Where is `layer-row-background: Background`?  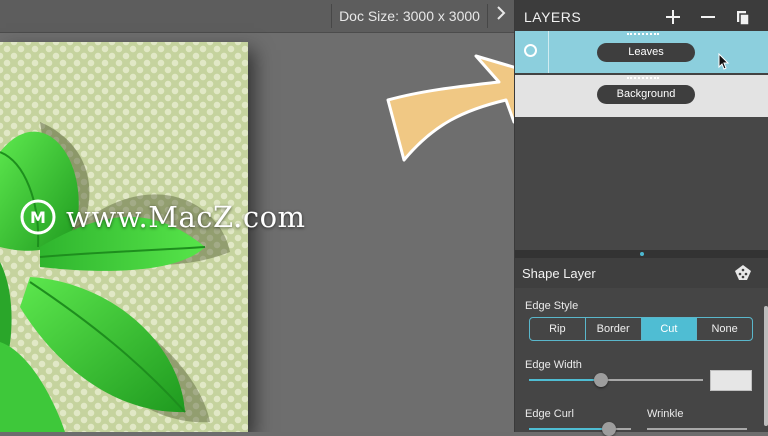
layer-row-background: Background is located at coordinates (641, 96).